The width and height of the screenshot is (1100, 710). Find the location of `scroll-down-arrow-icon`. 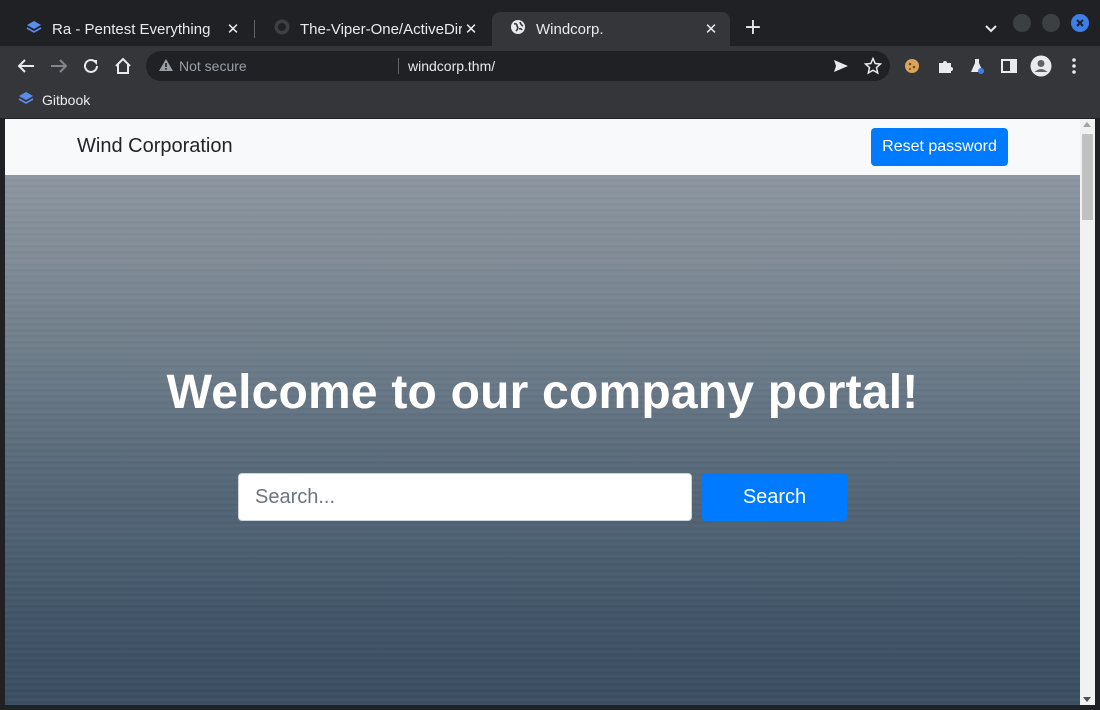

scroll-down-arrow-icon is located at coordinates (1087, 699).